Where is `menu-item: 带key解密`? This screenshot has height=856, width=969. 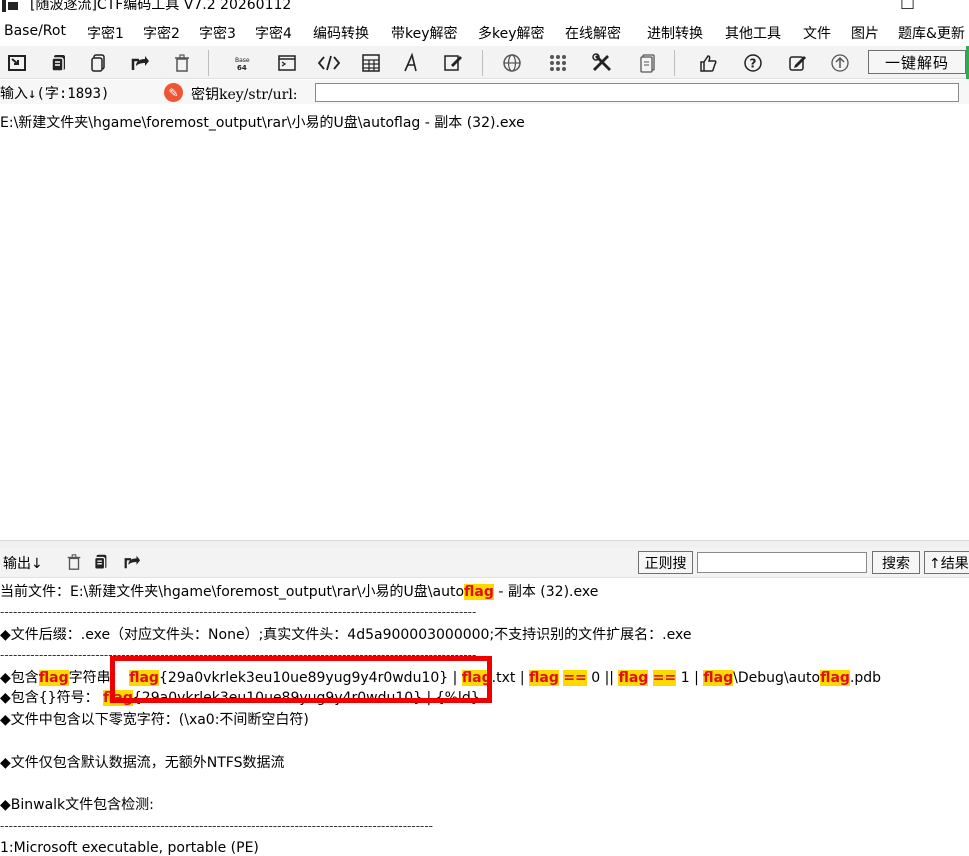 menu-item: 带key解密 is located at coordinates (424, 33).